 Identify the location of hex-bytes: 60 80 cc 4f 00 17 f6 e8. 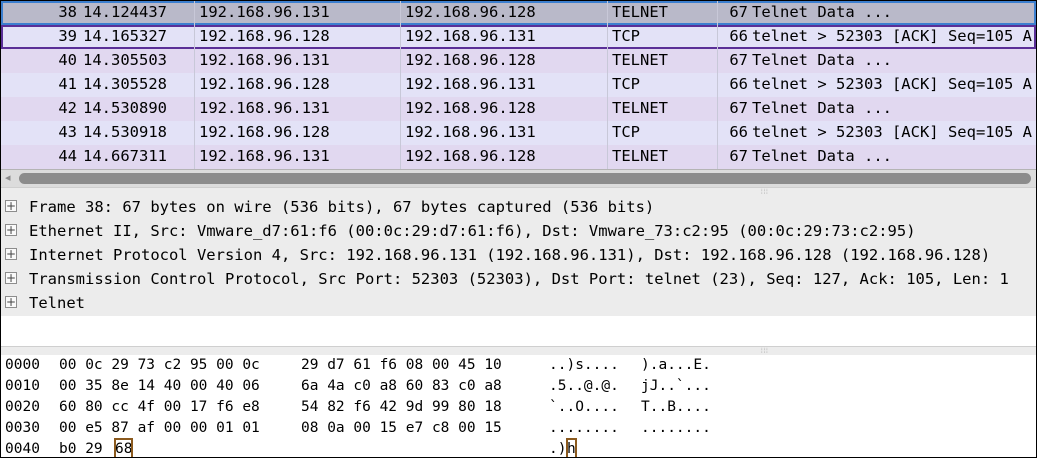
(159, 407).